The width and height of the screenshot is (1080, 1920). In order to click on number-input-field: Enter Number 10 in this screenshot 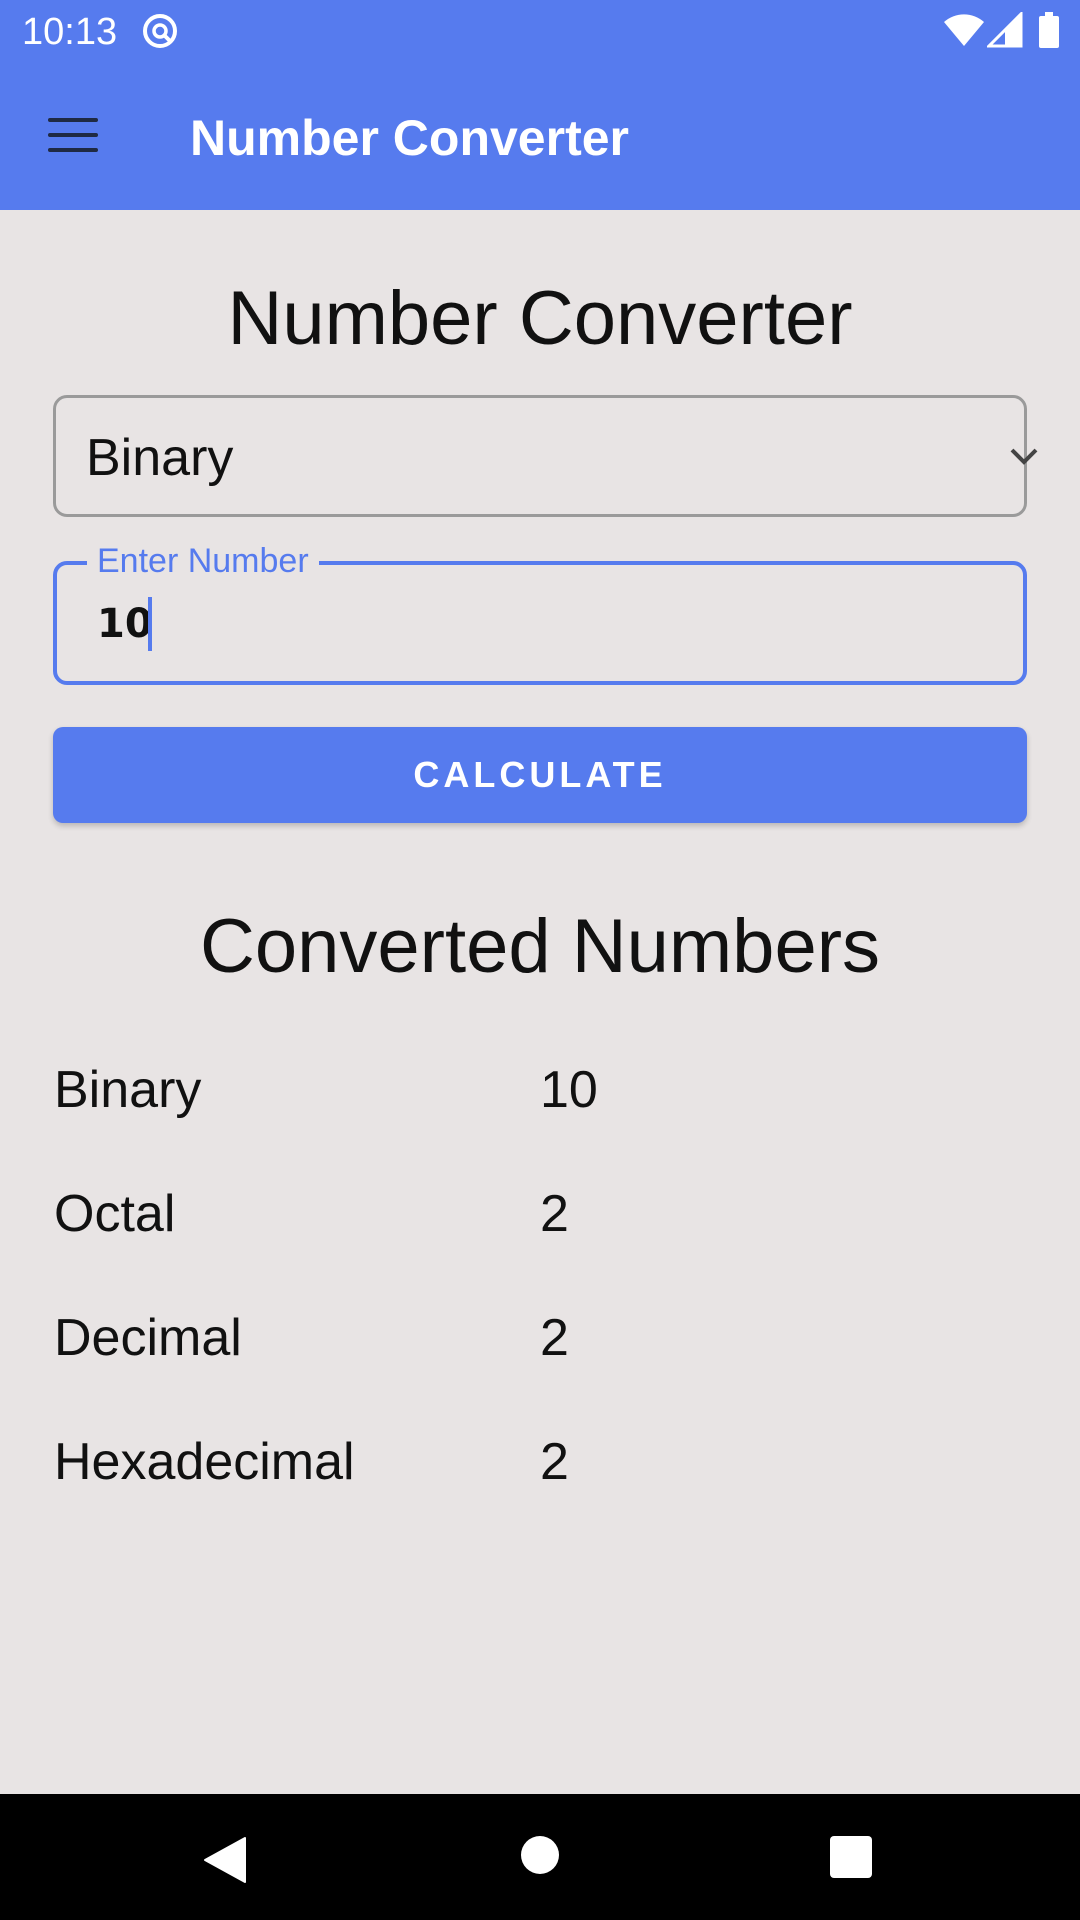, I will do `click(540, 612)`.